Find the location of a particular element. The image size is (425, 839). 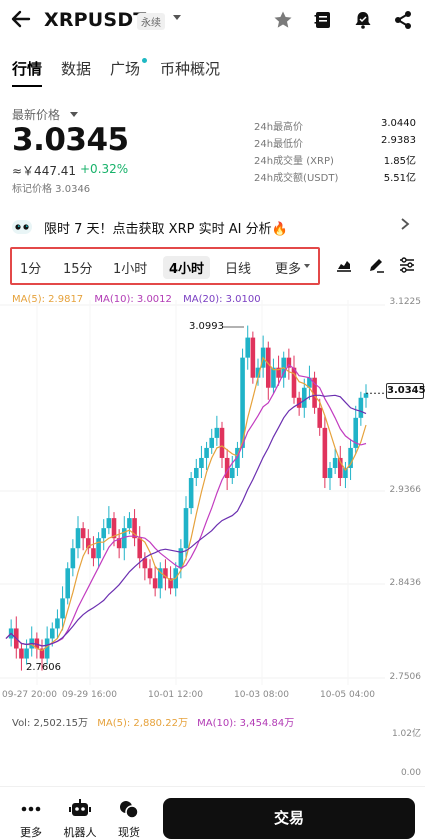

tab-square: 广场 is located at coordinates (125, 68).